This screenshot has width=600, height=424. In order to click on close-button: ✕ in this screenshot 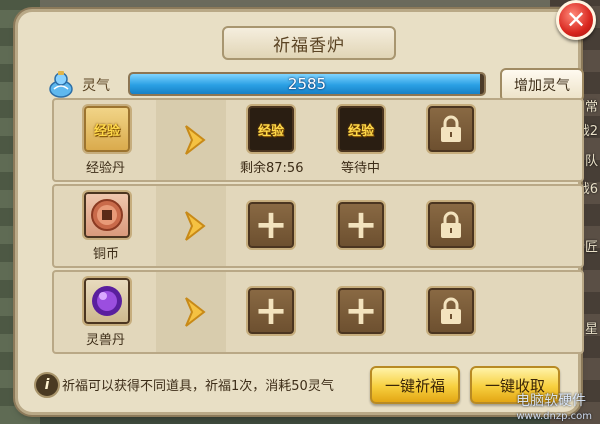, I will do `click(576, 20)`.